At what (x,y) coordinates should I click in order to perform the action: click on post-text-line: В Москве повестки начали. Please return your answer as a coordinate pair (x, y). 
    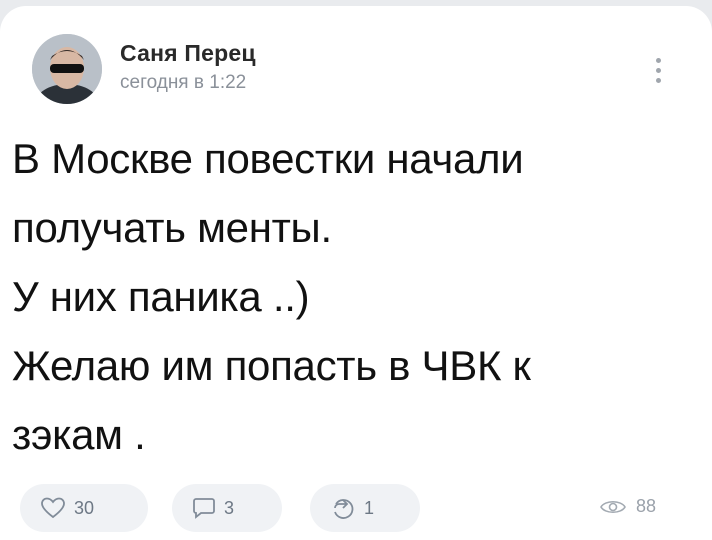
    Looking at the image, I should click on (268, 158).